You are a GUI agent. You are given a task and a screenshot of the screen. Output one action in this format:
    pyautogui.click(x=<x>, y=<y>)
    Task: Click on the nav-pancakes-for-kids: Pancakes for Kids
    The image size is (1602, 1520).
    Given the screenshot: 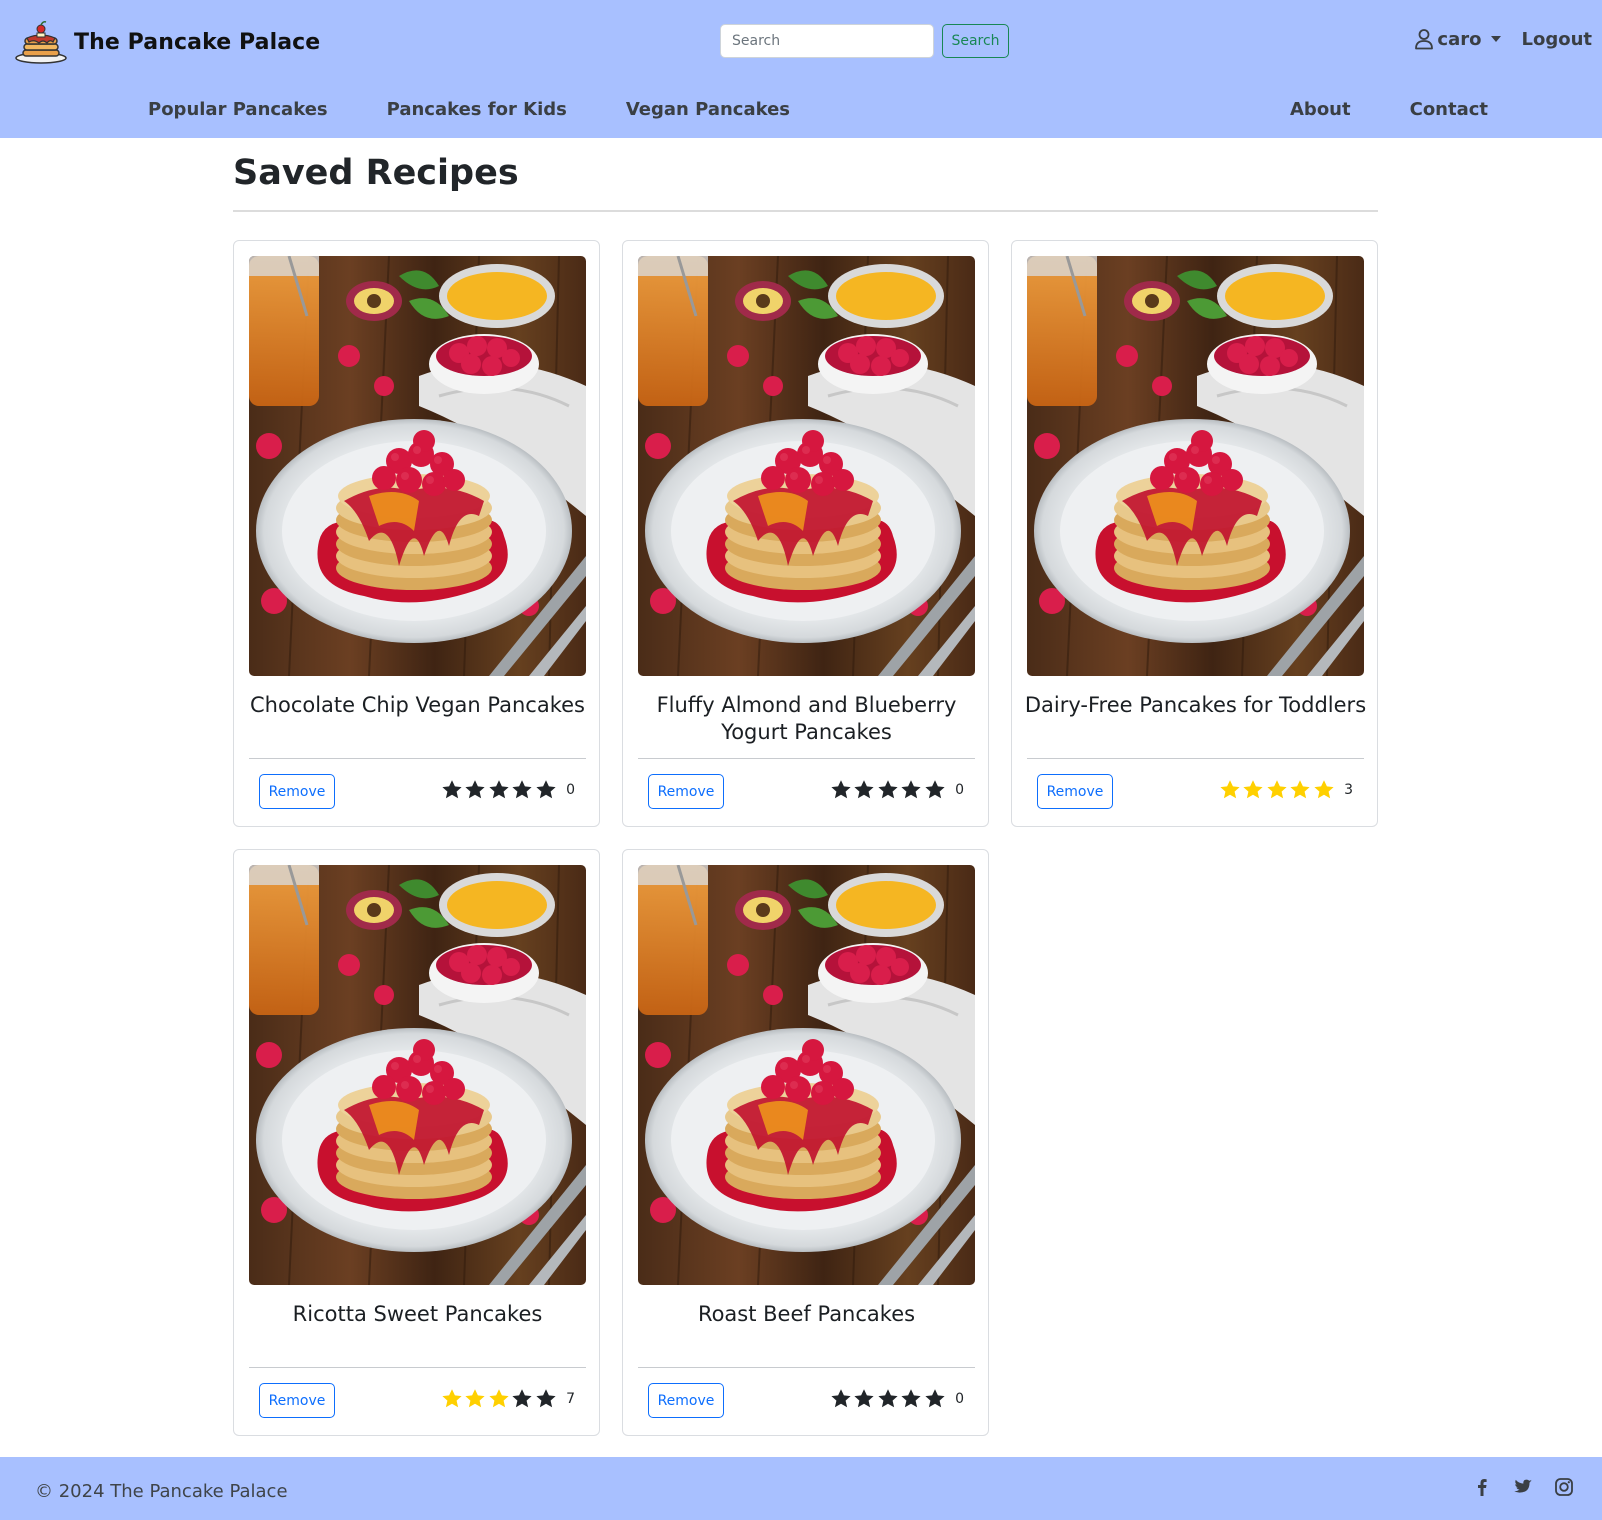 What is the action you would take?
    pyautogui.click(x=477, y=109)
    